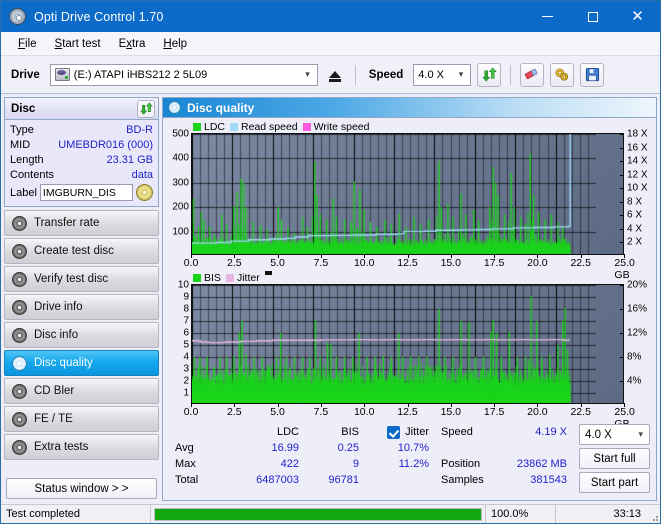 The image size is (661, 524). Describe the element at coordinates (180, 183) in the screenshot. I see `y-tick-label: 300` at that location.